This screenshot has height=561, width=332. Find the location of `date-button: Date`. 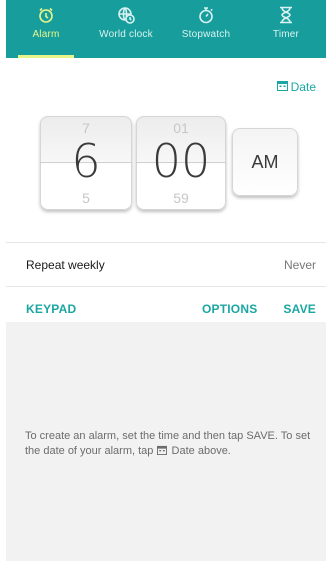

date-button: Date is located at coordinates (296, 87).